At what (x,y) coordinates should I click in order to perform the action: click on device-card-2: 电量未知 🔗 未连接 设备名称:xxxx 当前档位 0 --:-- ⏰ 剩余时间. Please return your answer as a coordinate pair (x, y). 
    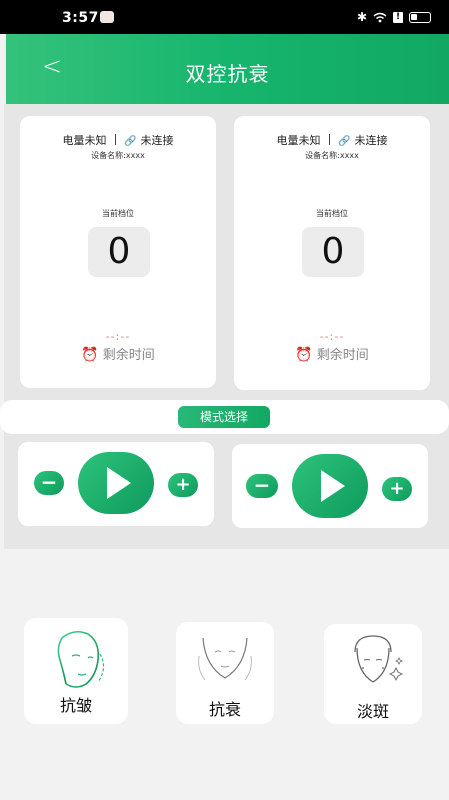
    Looking at the image, I should click on (332, 253).